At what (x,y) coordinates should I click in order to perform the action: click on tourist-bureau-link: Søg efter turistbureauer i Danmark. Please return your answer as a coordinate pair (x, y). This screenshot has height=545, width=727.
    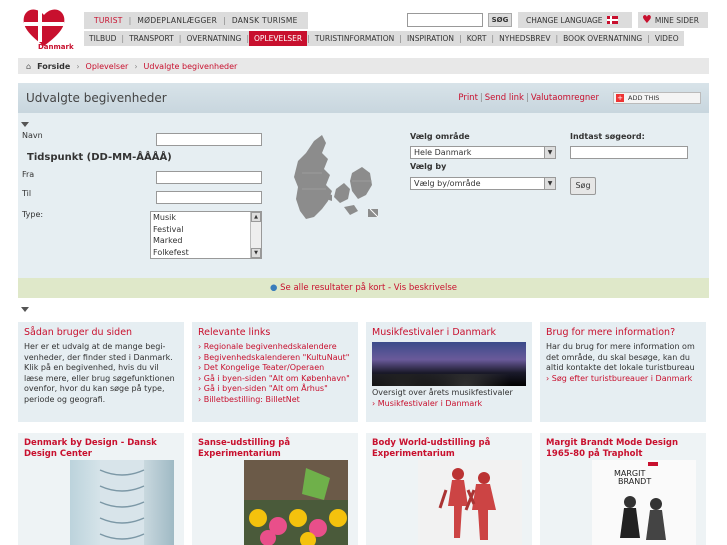
    Looking at the image, I should click on (623, 379).